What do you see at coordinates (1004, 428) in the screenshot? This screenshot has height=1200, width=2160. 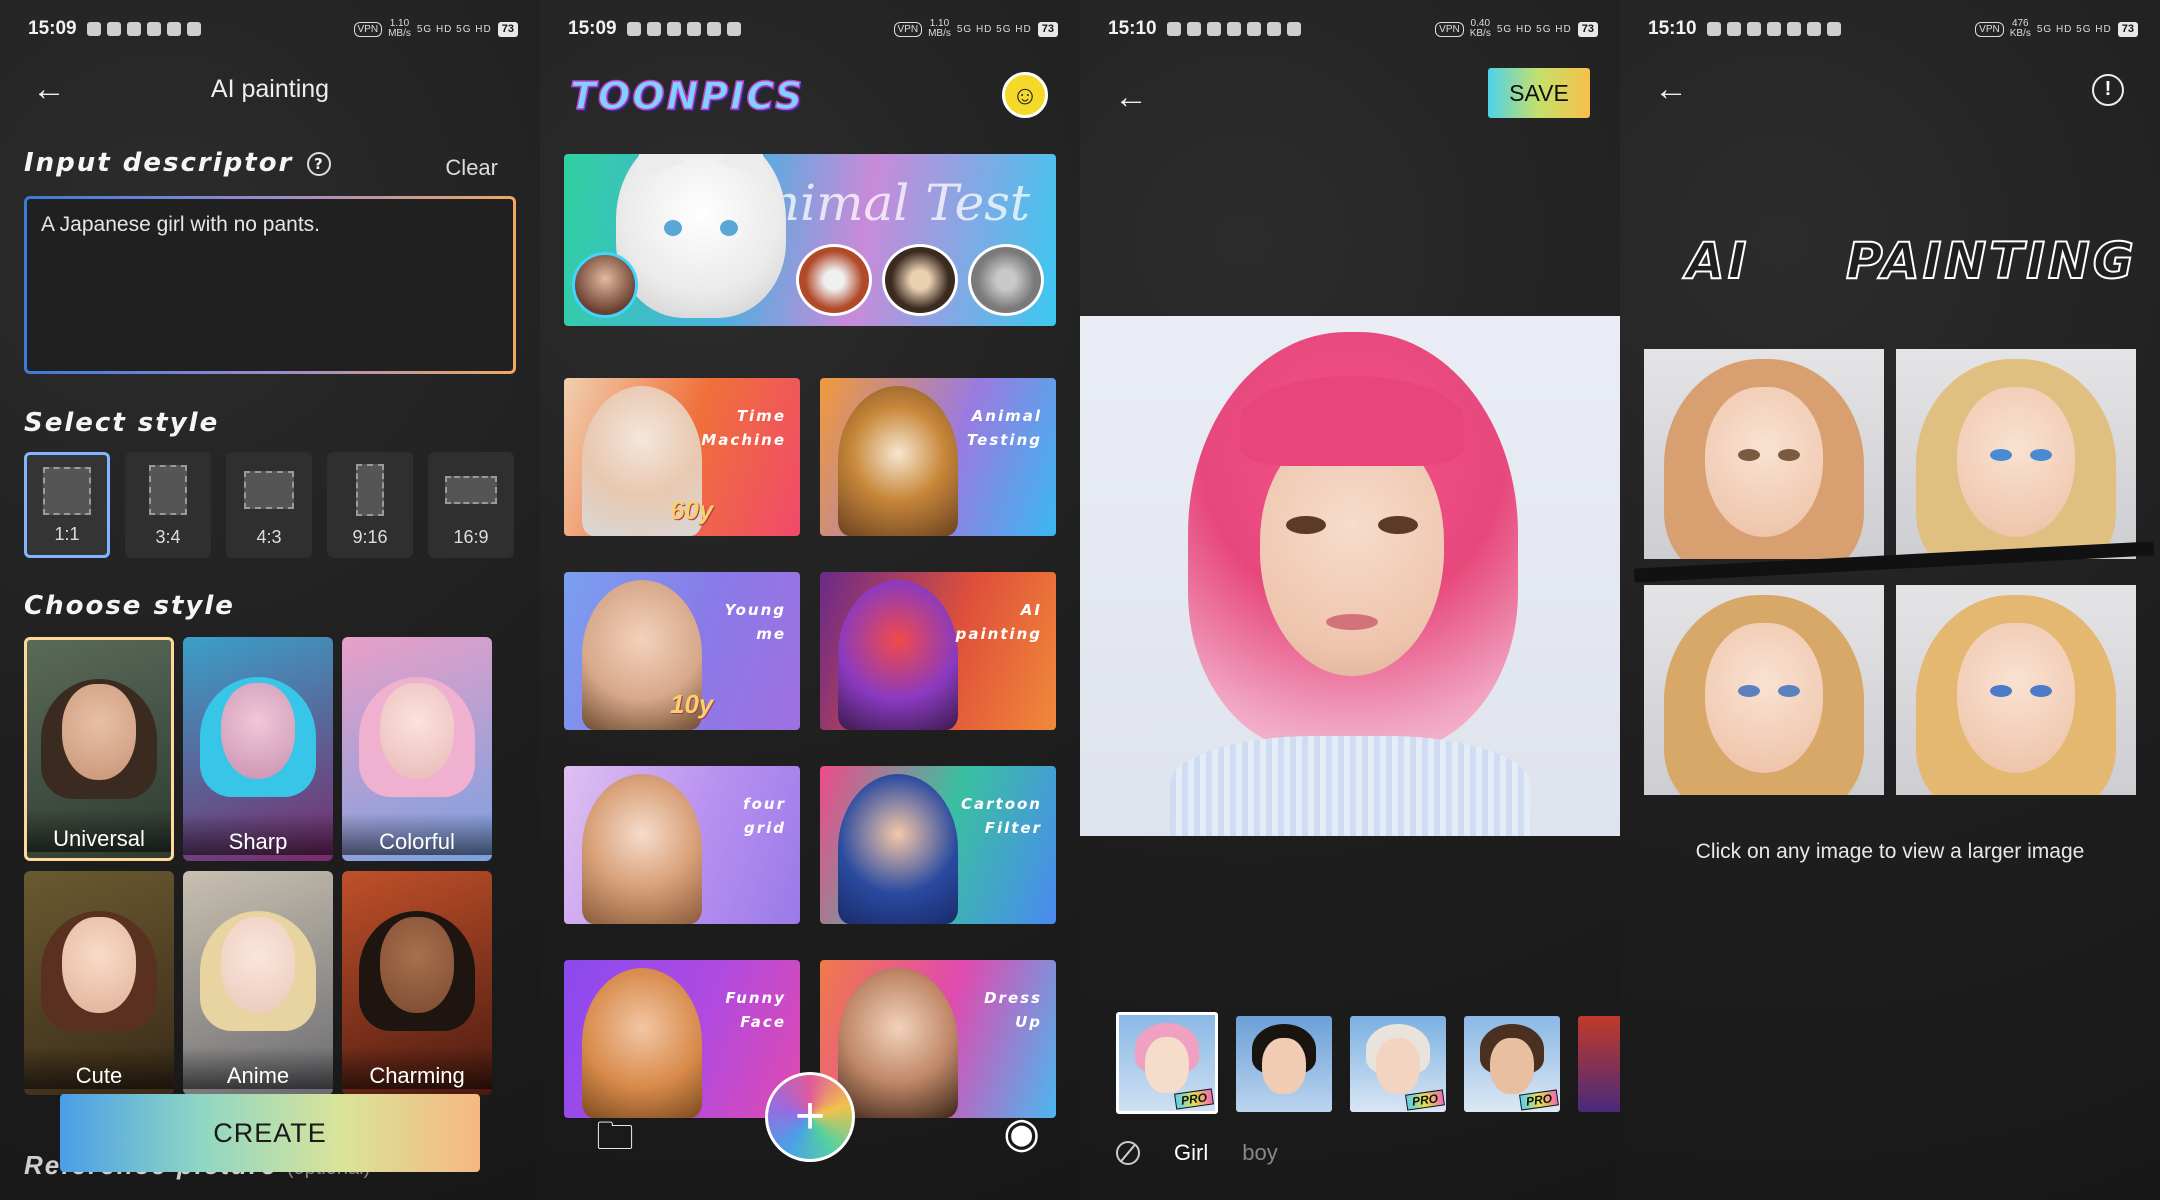 I see `card-title: Animal Testing` at bounding box center [1004, 428].